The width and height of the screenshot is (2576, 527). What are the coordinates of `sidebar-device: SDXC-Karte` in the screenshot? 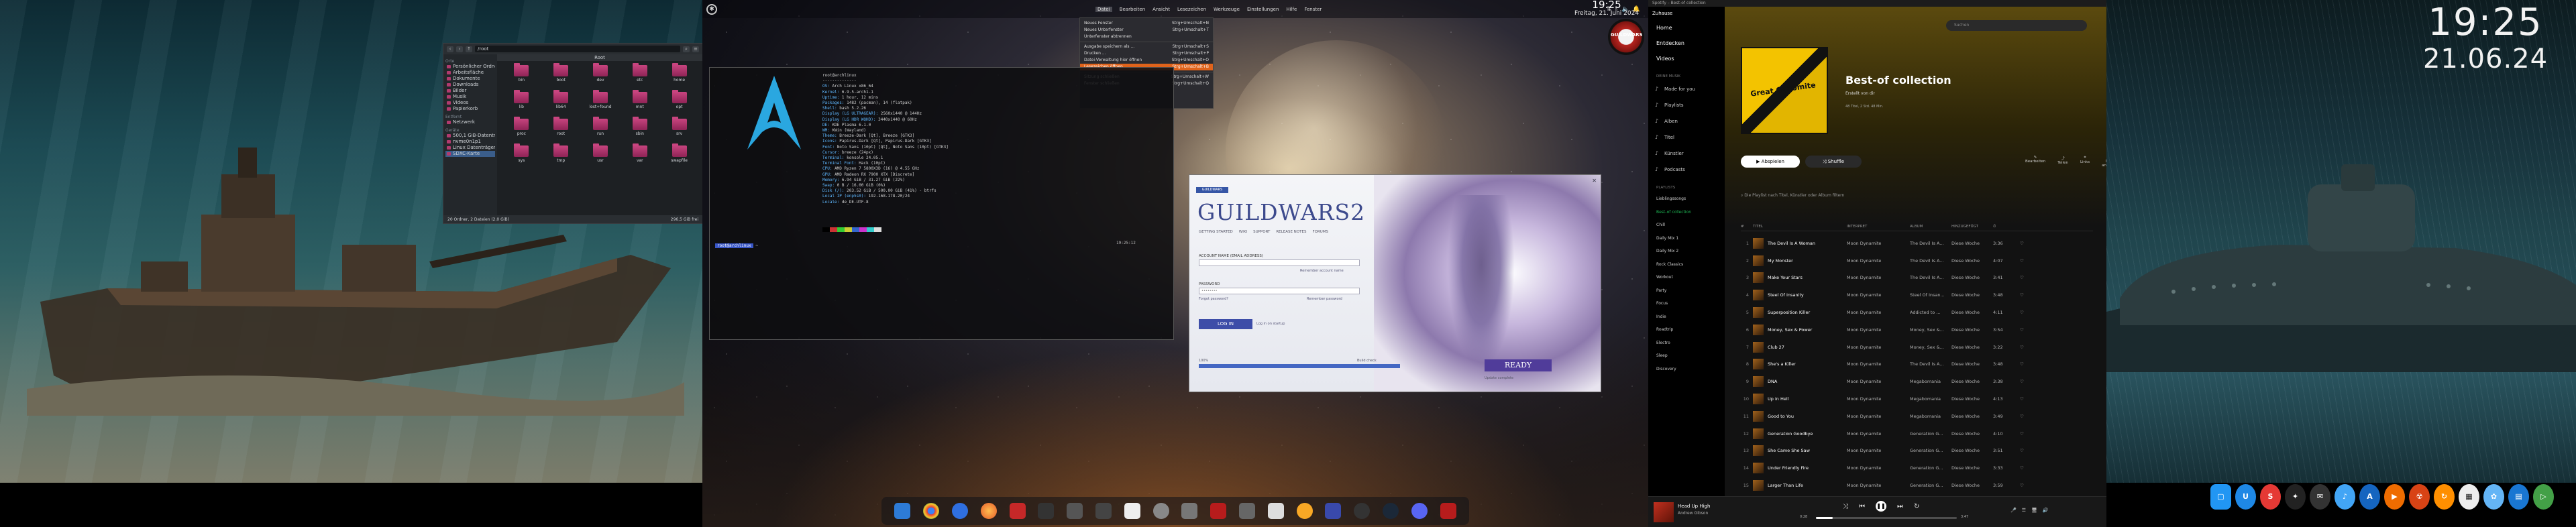 It's located at (470, 154).